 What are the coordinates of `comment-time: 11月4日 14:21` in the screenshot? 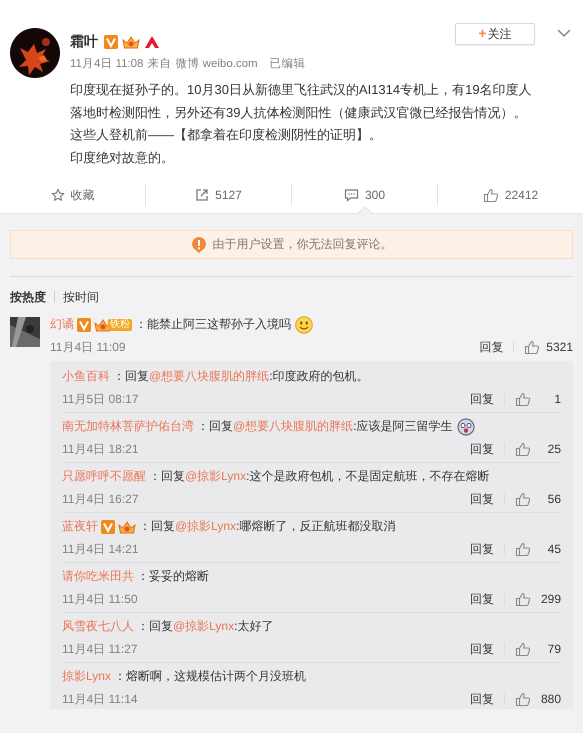 It's located at (100, 549).